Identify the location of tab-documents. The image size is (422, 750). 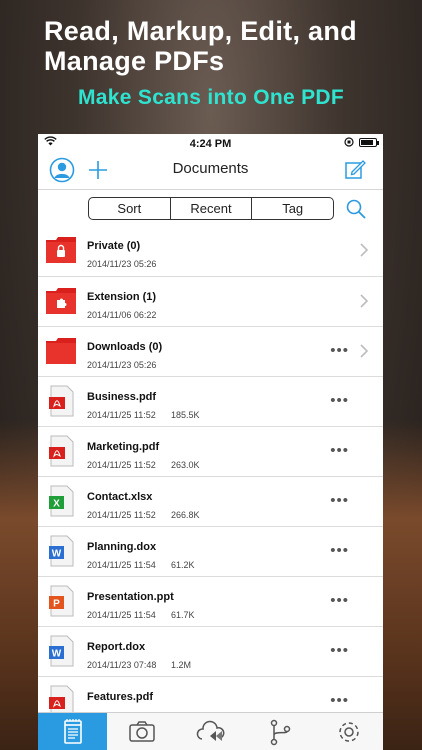
(72, 731).